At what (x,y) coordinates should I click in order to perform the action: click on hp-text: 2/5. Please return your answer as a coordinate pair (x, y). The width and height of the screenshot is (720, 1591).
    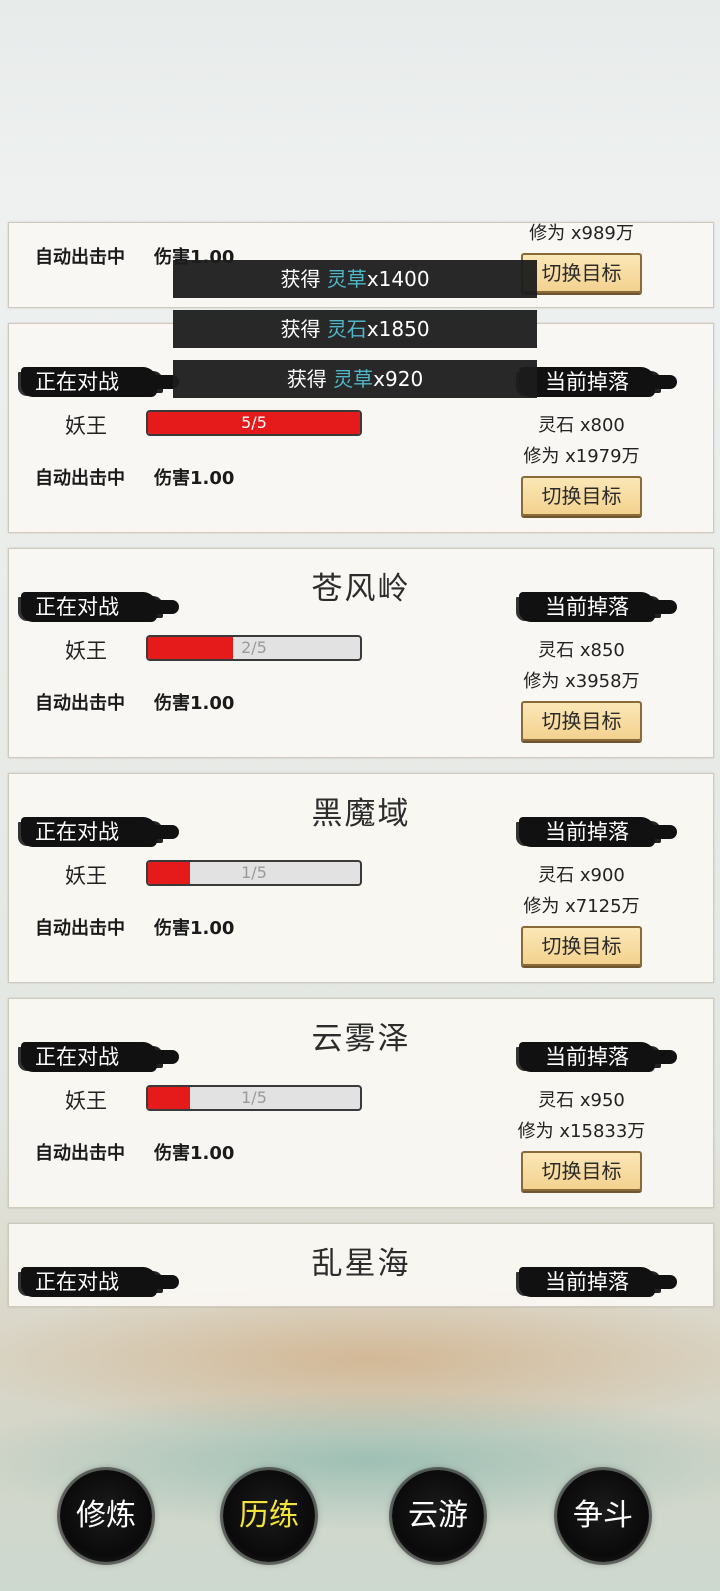
    Looking at the image, I should click on (254, 647).